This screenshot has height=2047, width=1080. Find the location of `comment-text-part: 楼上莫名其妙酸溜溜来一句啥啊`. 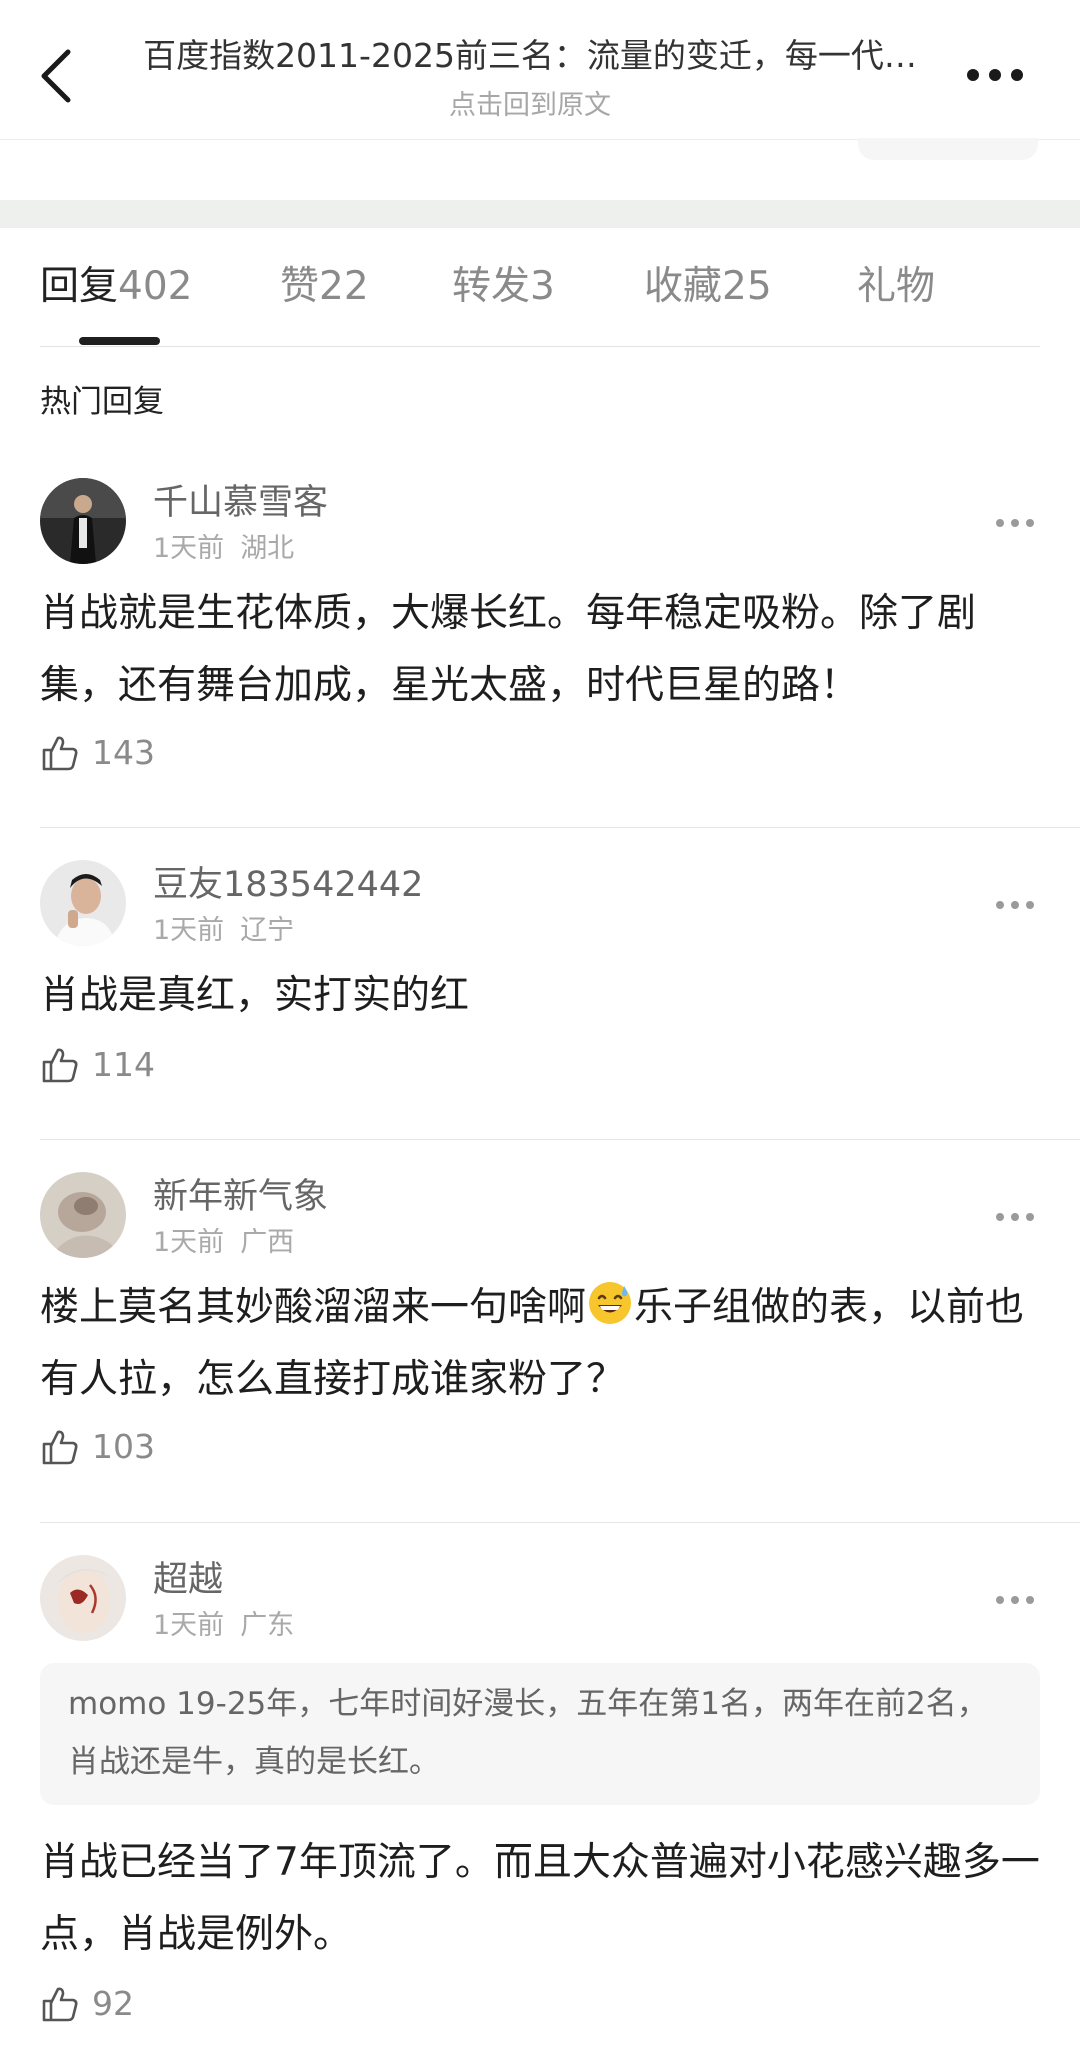

comment-text-part: 楼上莫名其妙酸溜溜来一句啥啊 is located at coordinates (313, 1307).